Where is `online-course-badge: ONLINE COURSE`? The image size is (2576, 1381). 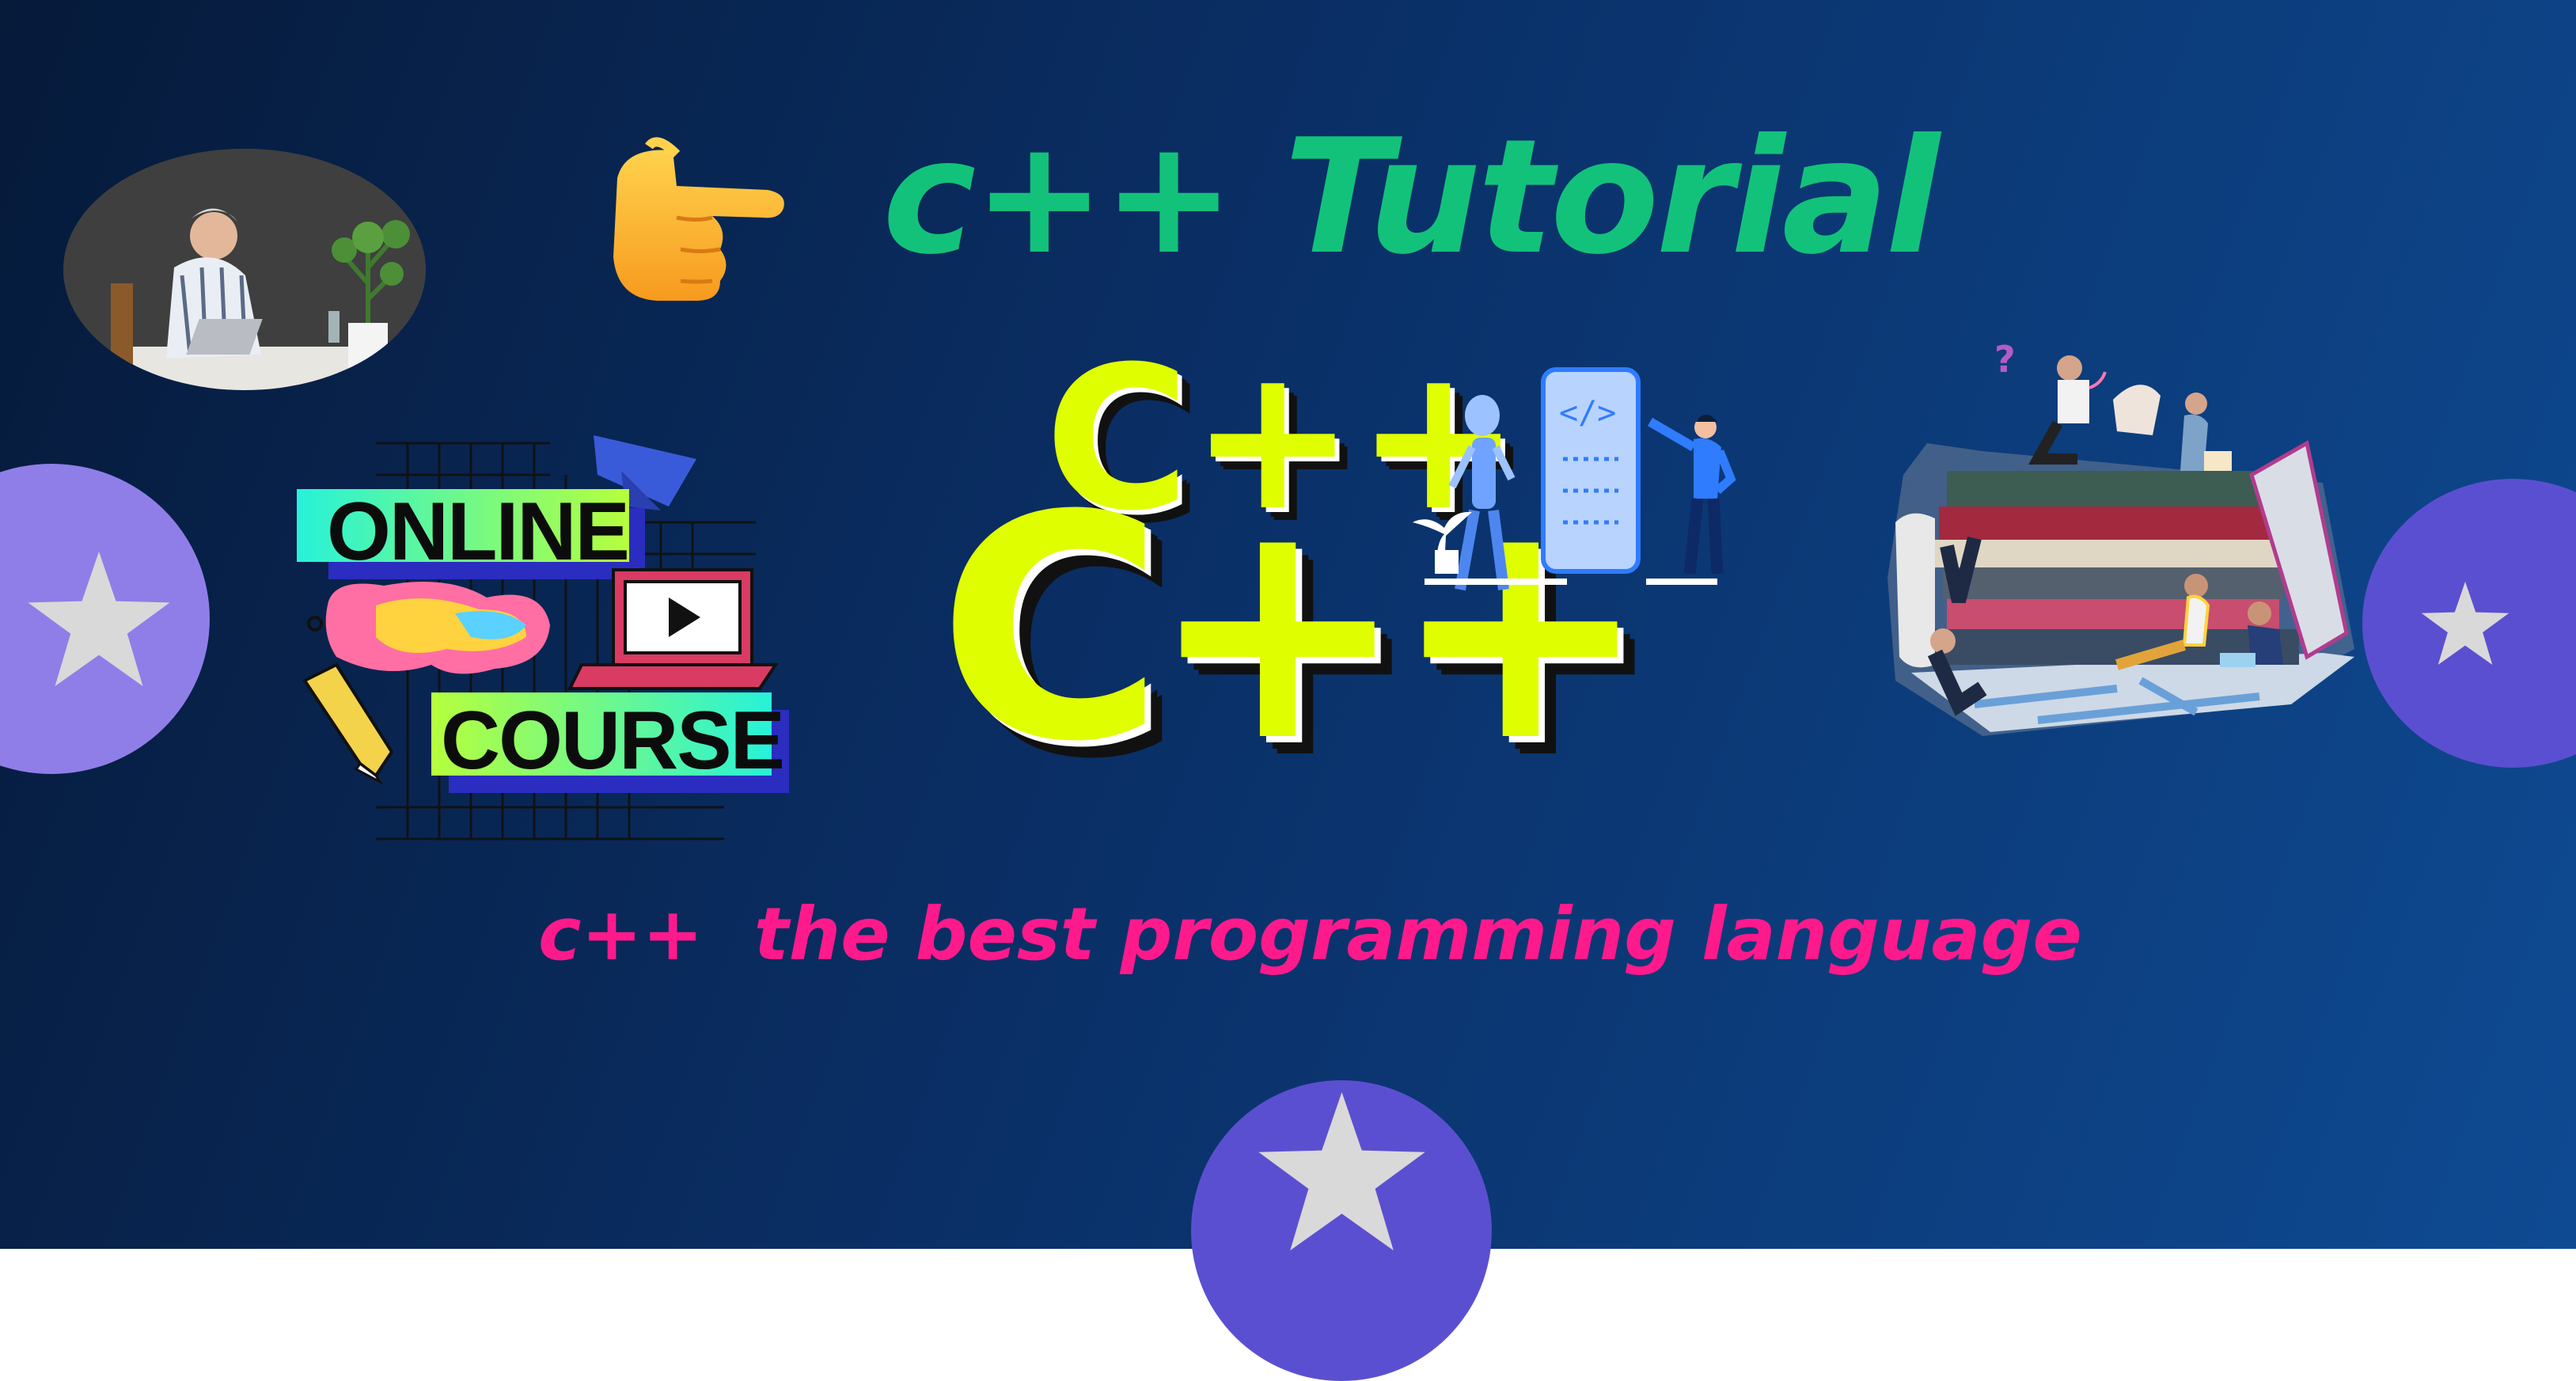 online-course-badge: ONLINE COURSE is located at coordinates (550, 641).